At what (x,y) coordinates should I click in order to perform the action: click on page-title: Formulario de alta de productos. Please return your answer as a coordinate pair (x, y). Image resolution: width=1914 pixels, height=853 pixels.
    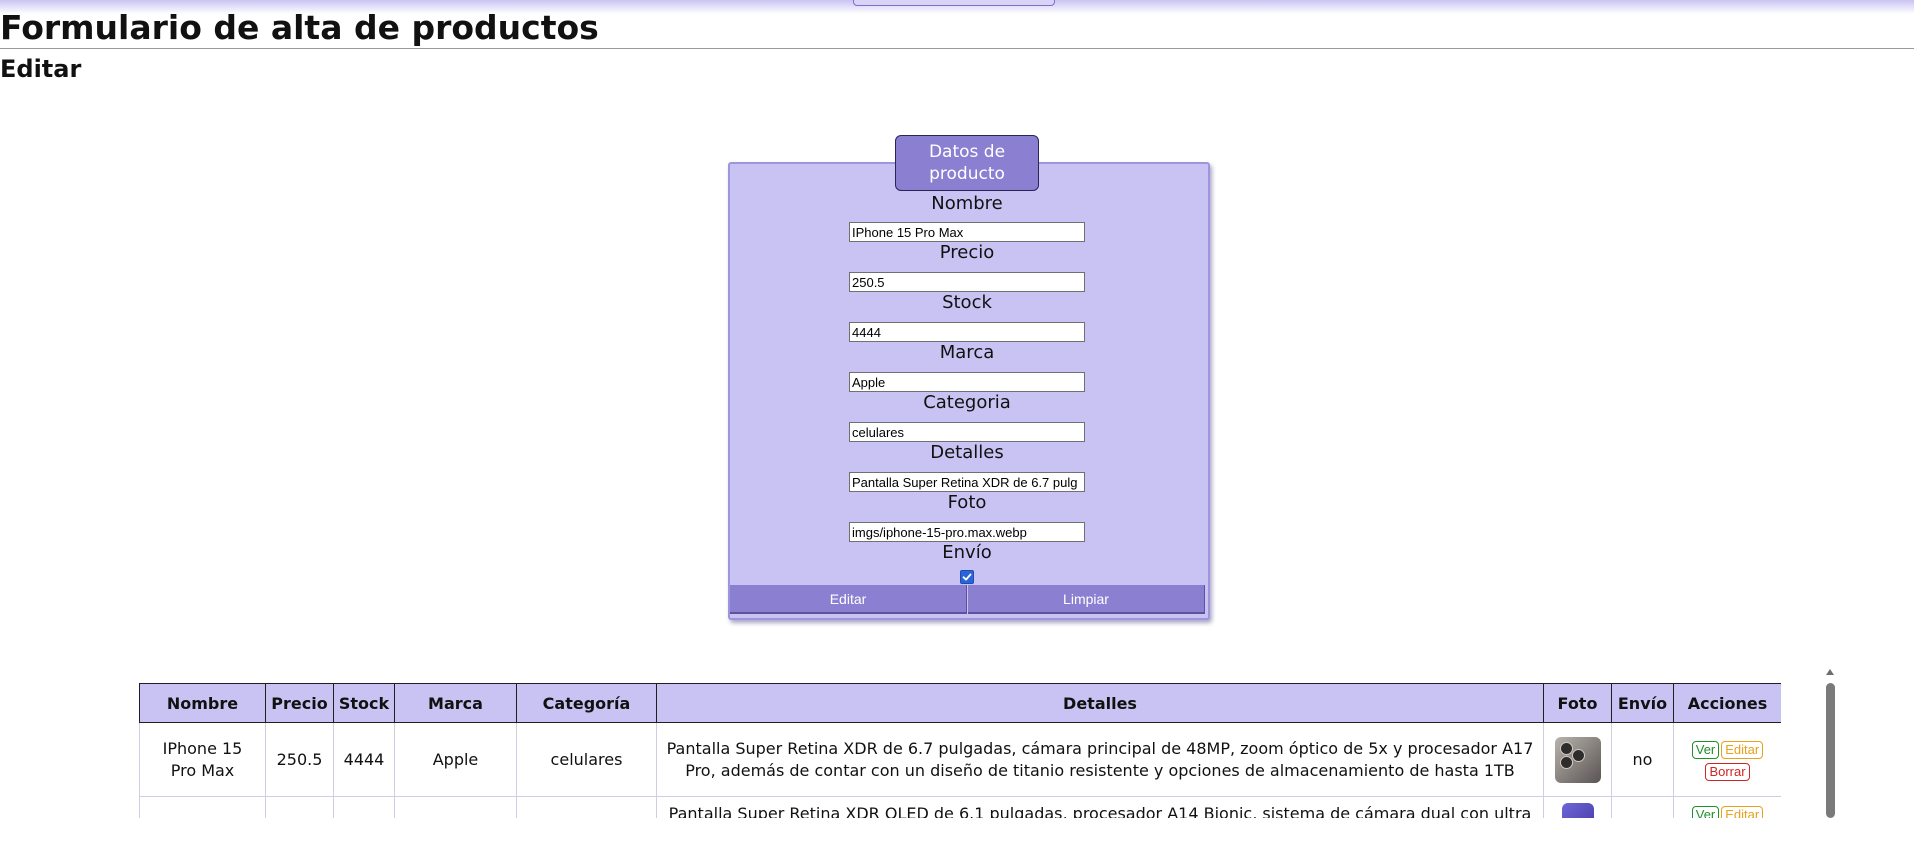
    Looking at the image, I should click on (299, 27).